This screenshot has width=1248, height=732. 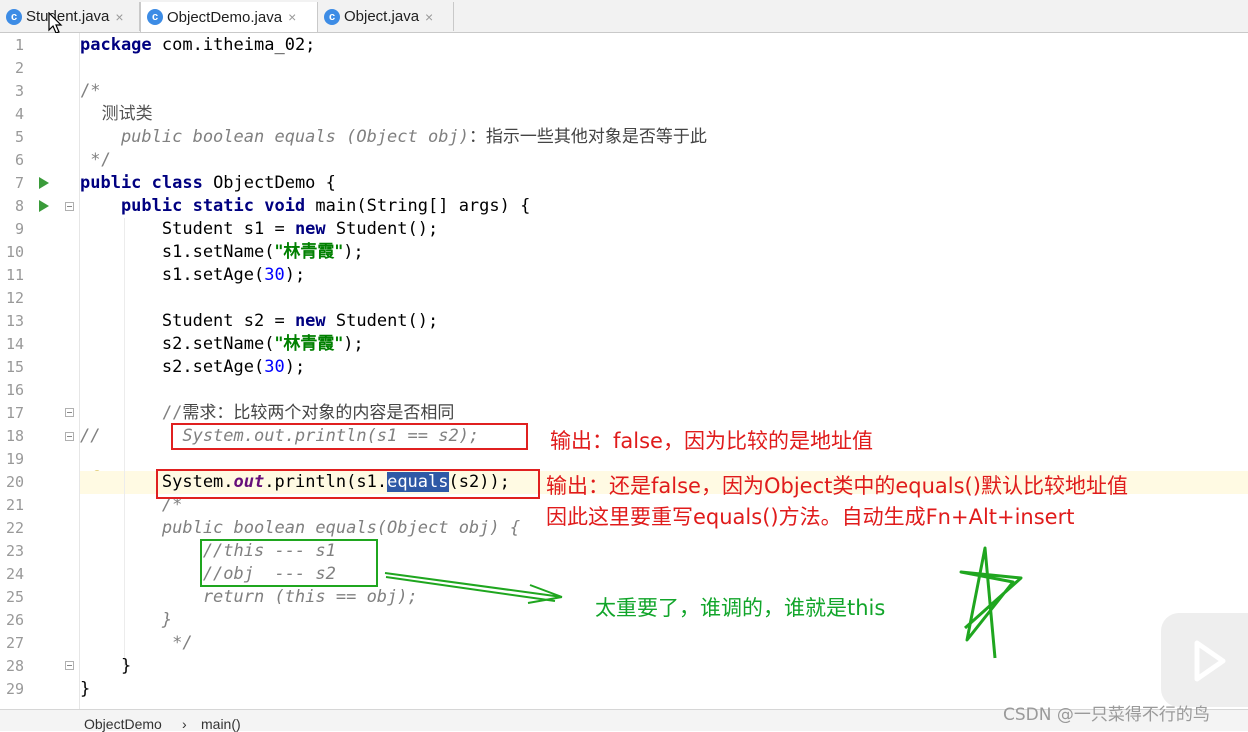 I want to click on line-number: 15, so click(x=14, y=367).